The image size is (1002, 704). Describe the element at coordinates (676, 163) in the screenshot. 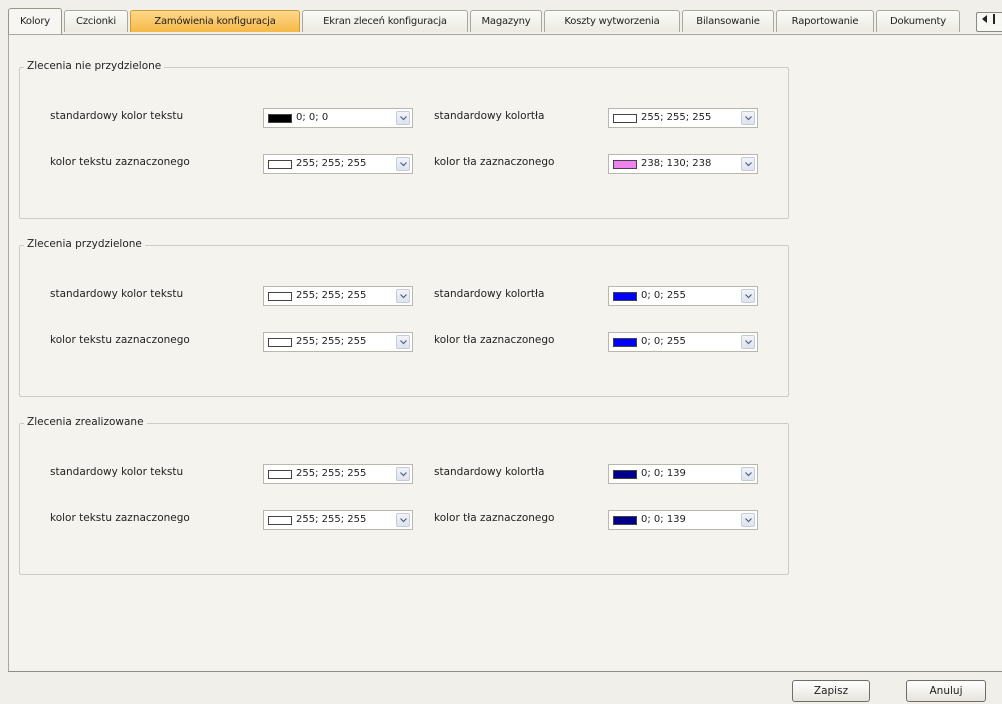

I see `color-value: 238; 130; 238` at that location.